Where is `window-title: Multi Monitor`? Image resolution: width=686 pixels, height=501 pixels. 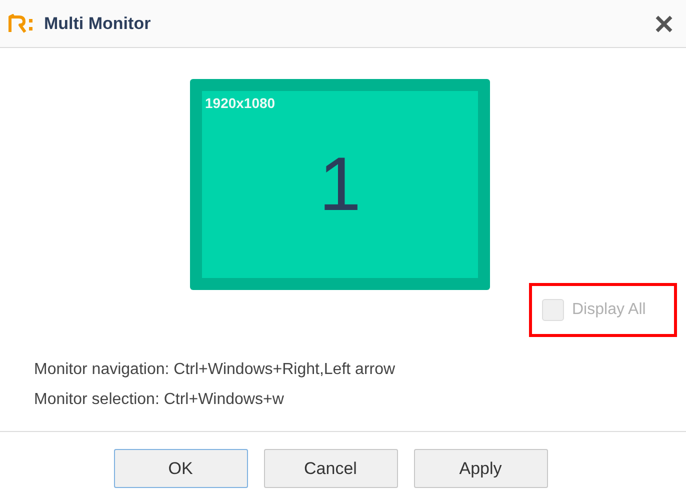 window-title: Multi Monitor is located at coordinates (97, 23).